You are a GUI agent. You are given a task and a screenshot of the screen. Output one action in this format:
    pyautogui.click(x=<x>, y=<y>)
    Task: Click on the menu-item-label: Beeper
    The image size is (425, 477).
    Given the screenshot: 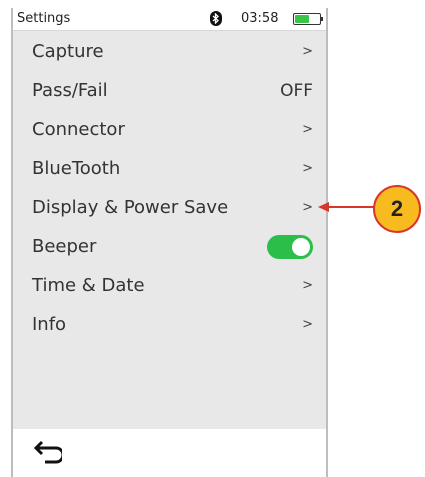 What is the action you would take?
    pyautogui.click(x=64, y=246)
    